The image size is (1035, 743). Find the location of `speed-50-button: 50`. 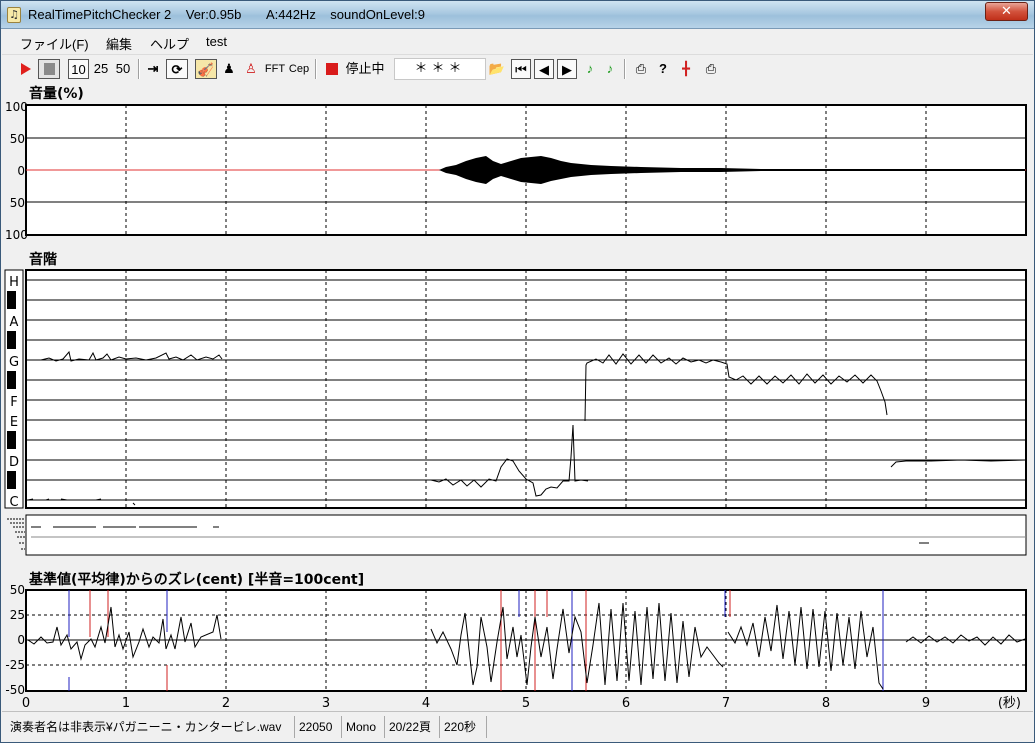

speed-50-button: 50 is located at coordinates (123, 69).